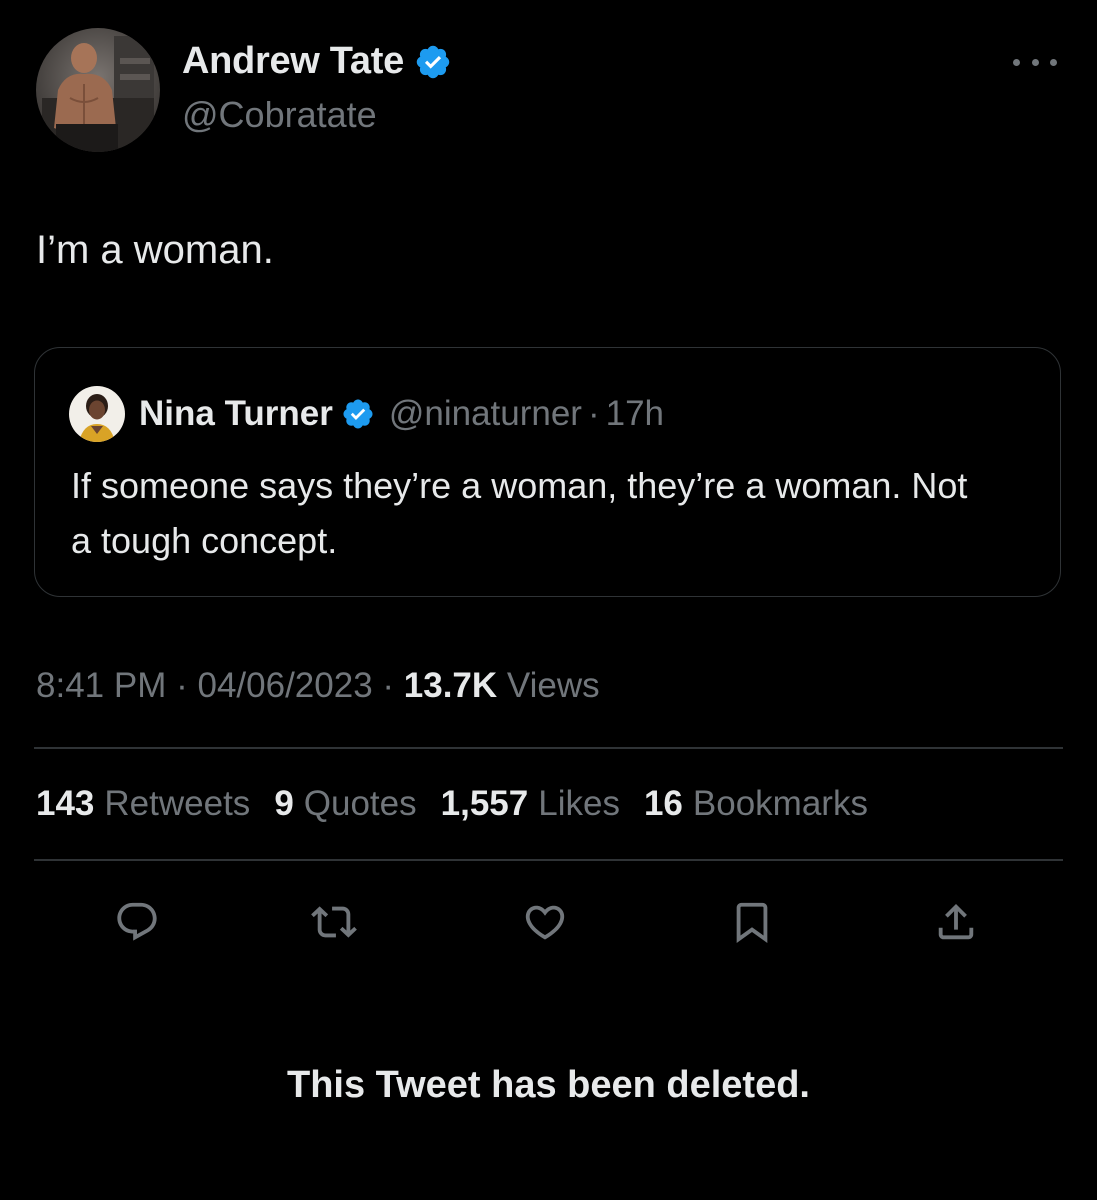 The image size is (1097, 1200). What do you see at coordinates (579, 803) in the screenshot?
I see `likes-label: Likes` at bounding box center [579, 803].